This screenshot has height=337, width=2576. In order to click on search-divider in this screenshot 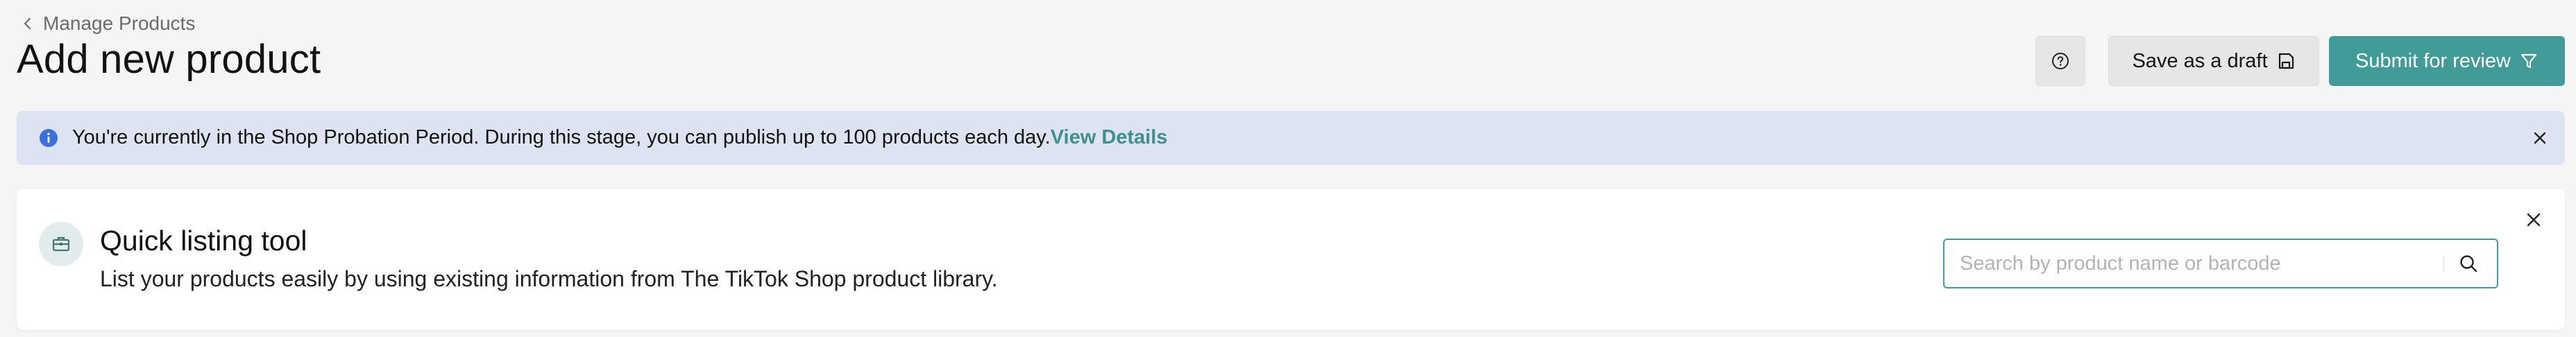, I will do `click(2444, 263)`.